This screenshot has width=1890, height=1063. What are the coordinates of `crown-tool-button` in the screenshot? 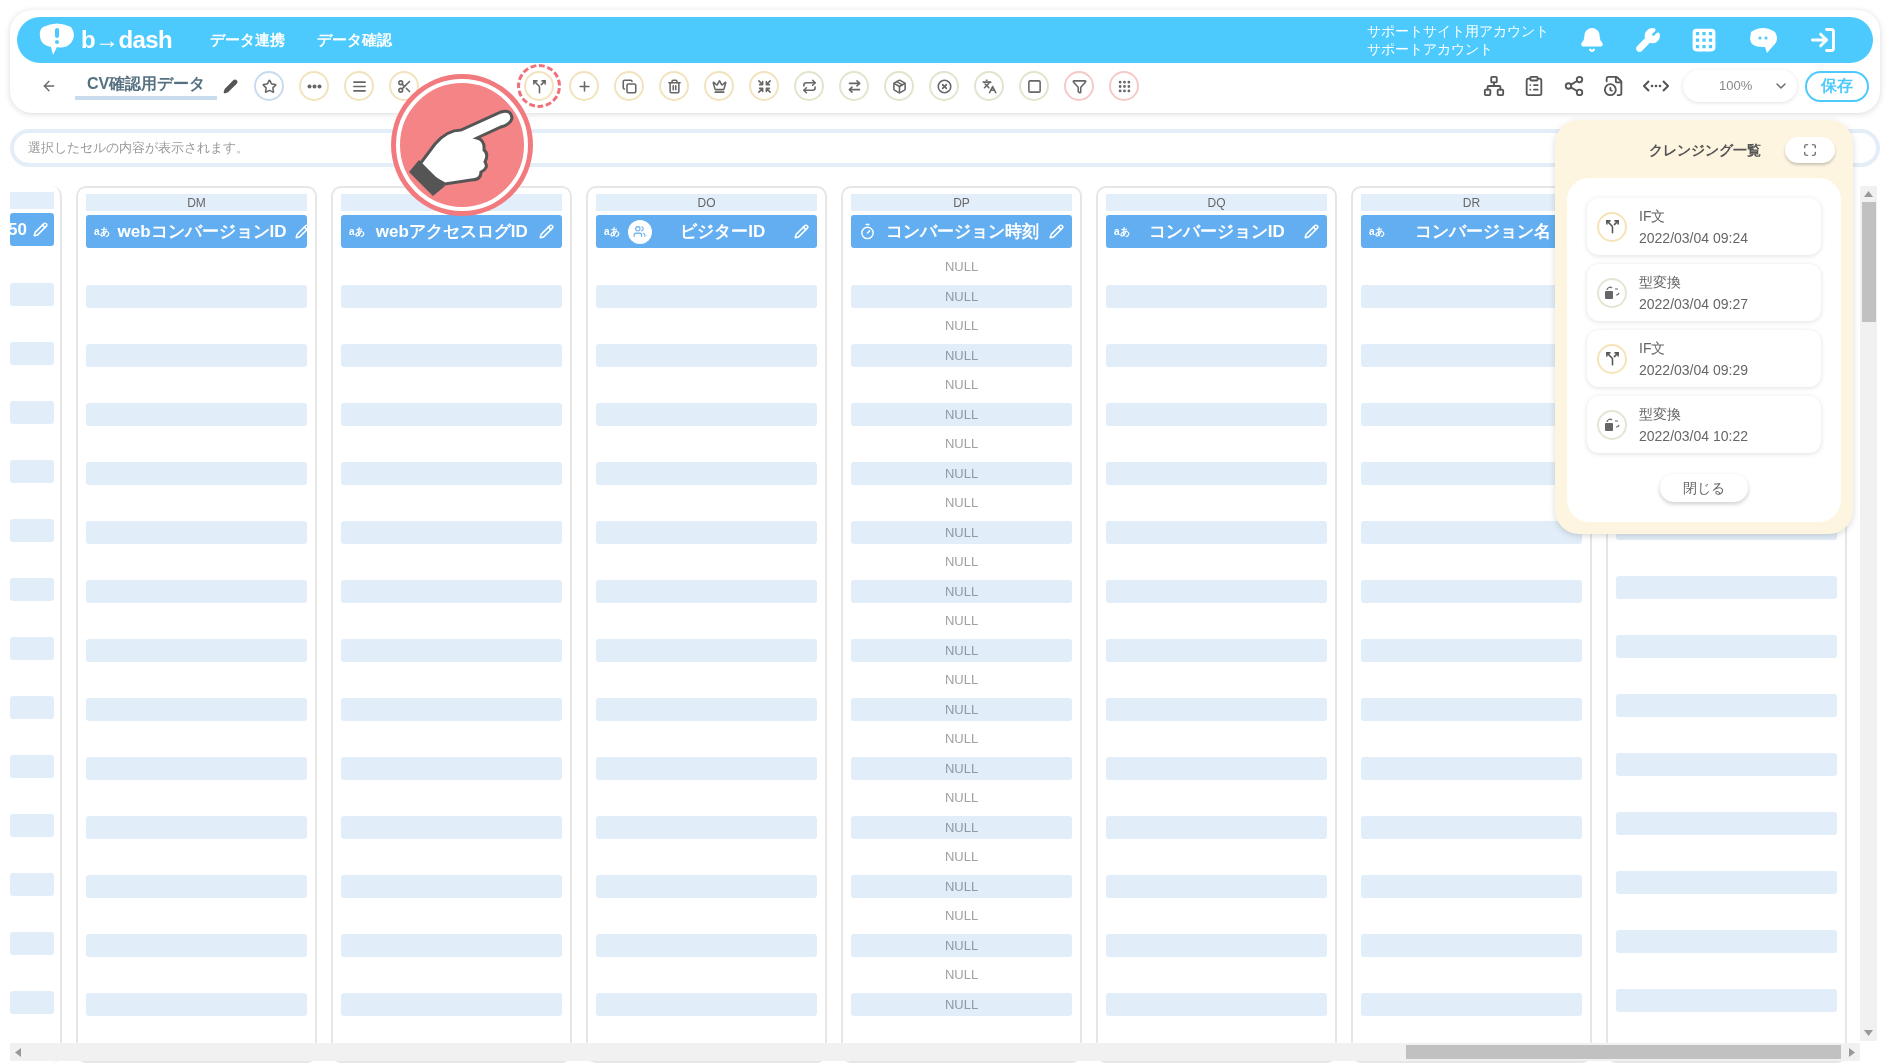 It's located at (719, 86).